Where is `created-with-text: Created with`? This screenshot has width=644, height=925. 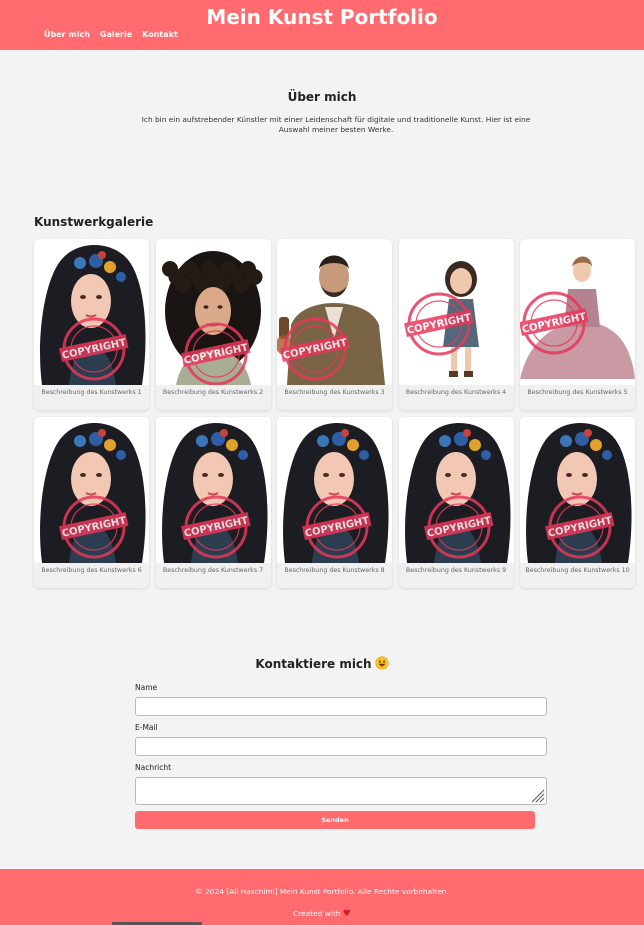
created-with-text: Created with is located at coordinates (317, 913).